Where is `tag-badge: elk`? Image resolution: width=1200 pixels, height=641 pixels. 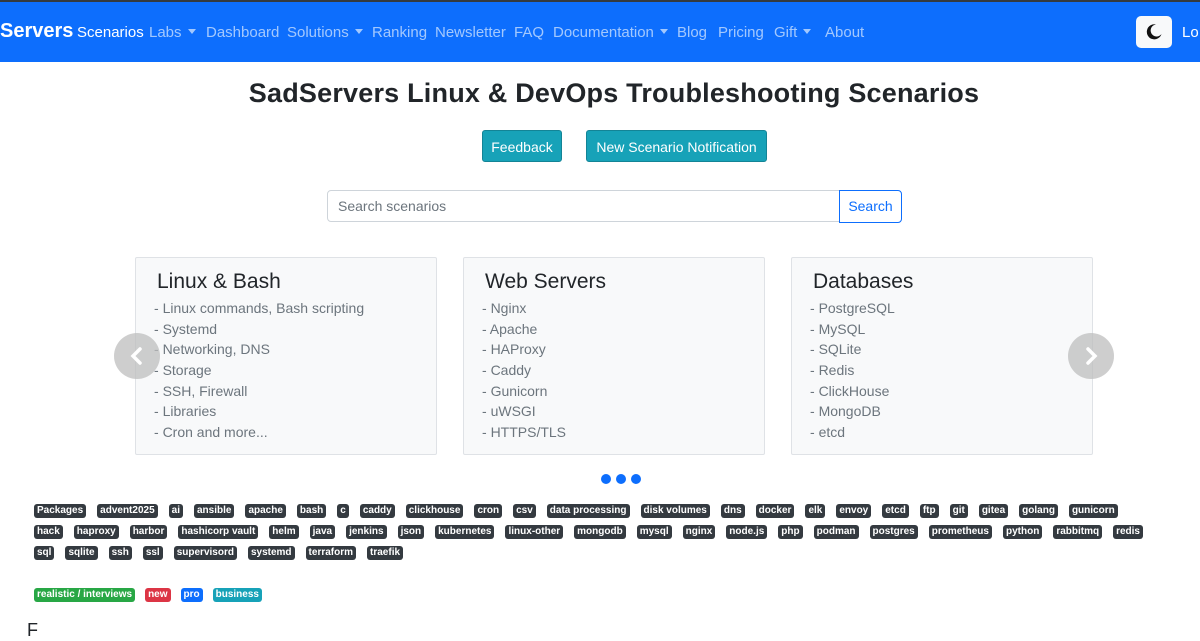
tag-badge: elk is located at coordinates (815, 511).